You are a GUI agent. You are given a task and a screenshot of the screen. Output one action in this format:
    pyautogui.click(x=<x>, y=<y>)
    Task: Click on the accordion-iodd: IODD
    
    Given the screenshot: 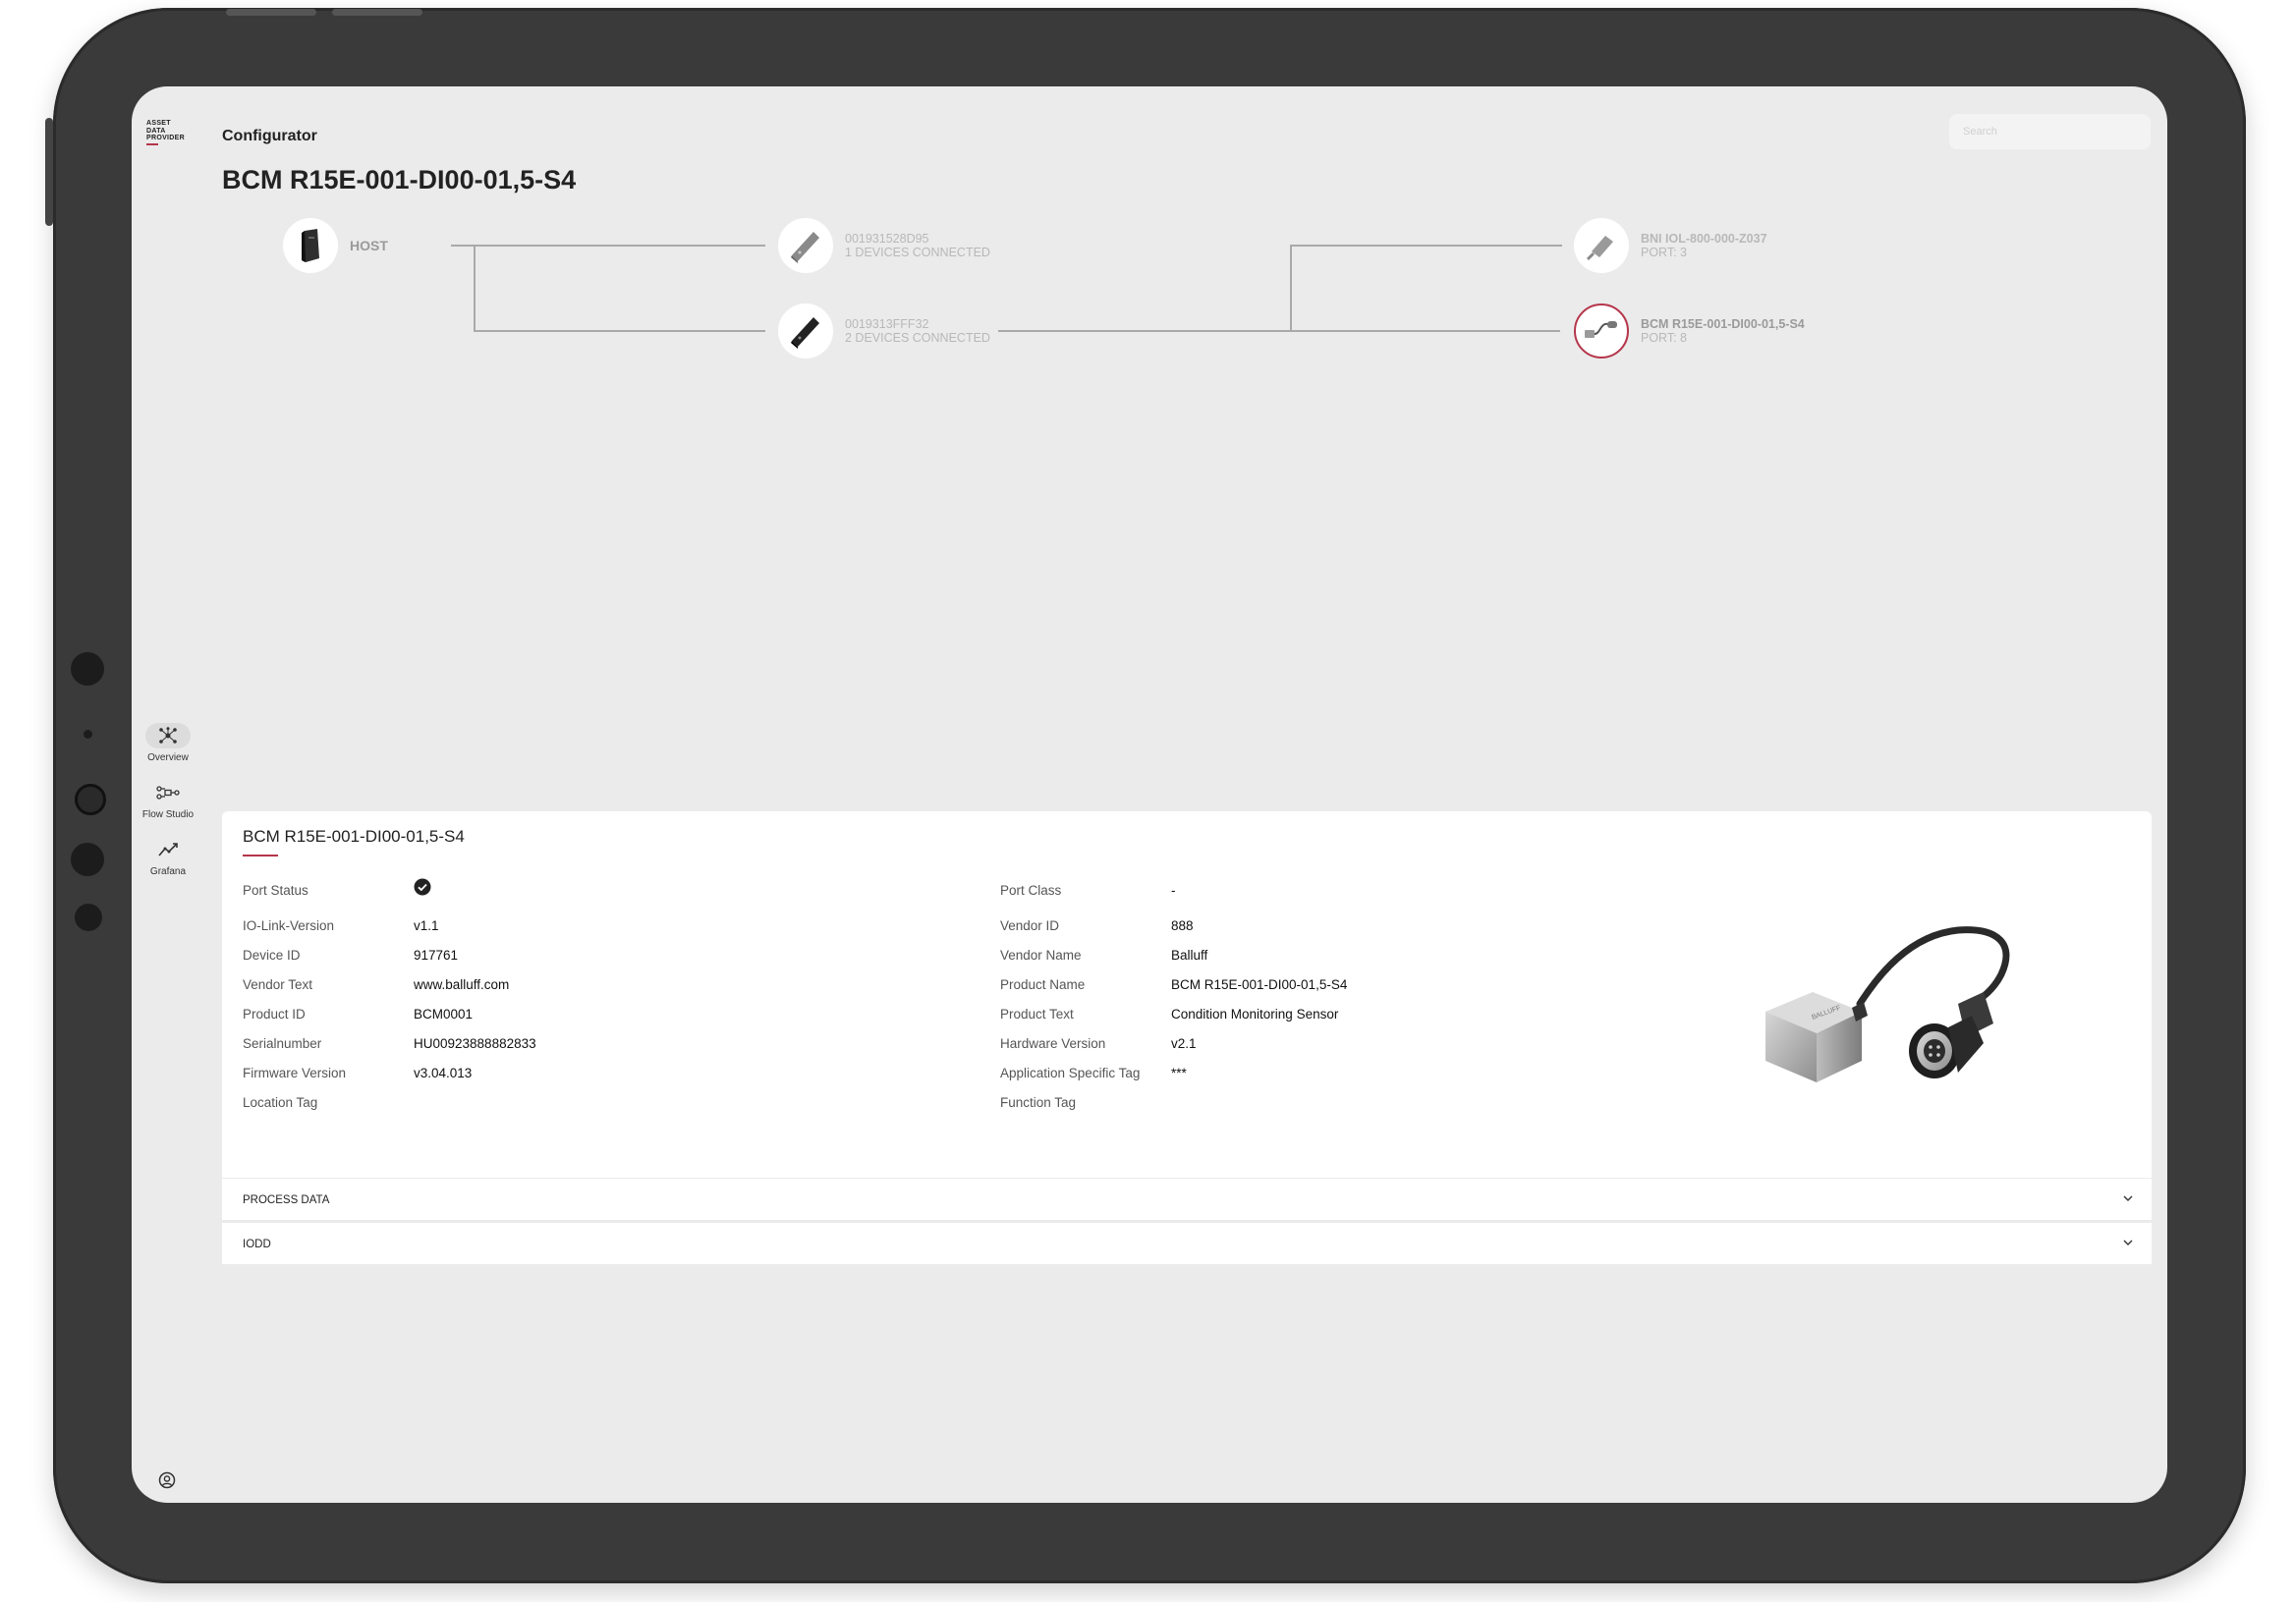 What is the action you would take?
    pyautogui.click(x=1187, y=1243)
    